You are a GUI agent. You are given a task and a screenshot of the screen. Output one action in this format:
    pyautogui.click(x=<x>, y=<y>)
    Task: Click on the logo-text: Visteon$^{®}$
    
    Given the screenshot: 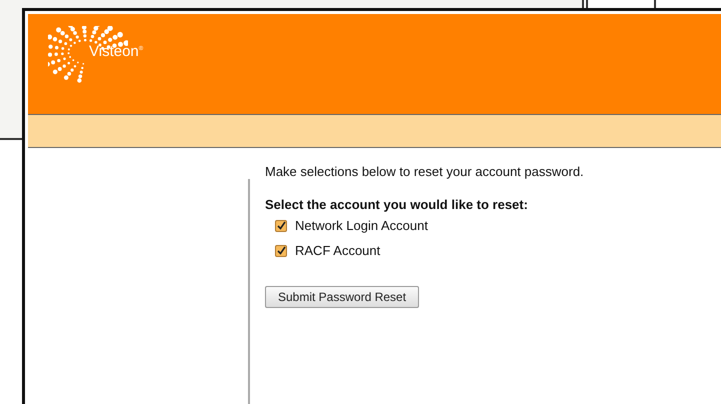 What is the action you would take?
    pyautogui.click(x=116, y=51)
    